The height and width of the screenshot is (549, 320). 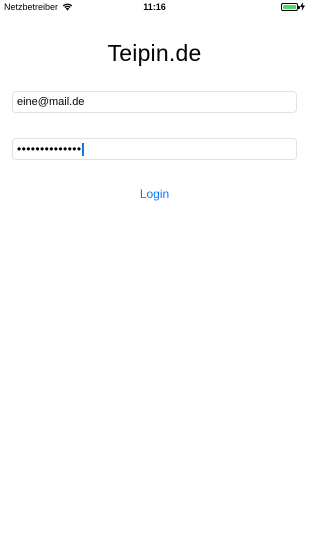 What do you see at coordinates (154, 53) in the screenshot?
I see `app-title: Teipin.de` at bounding box center [154, 53].